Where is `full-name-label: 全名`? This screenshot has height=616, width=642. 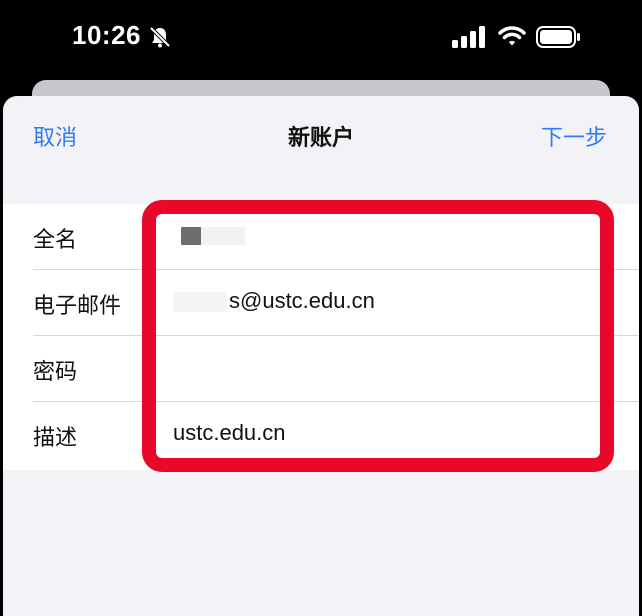 full-name-label: 全名 is located at coordinates (55, 240).